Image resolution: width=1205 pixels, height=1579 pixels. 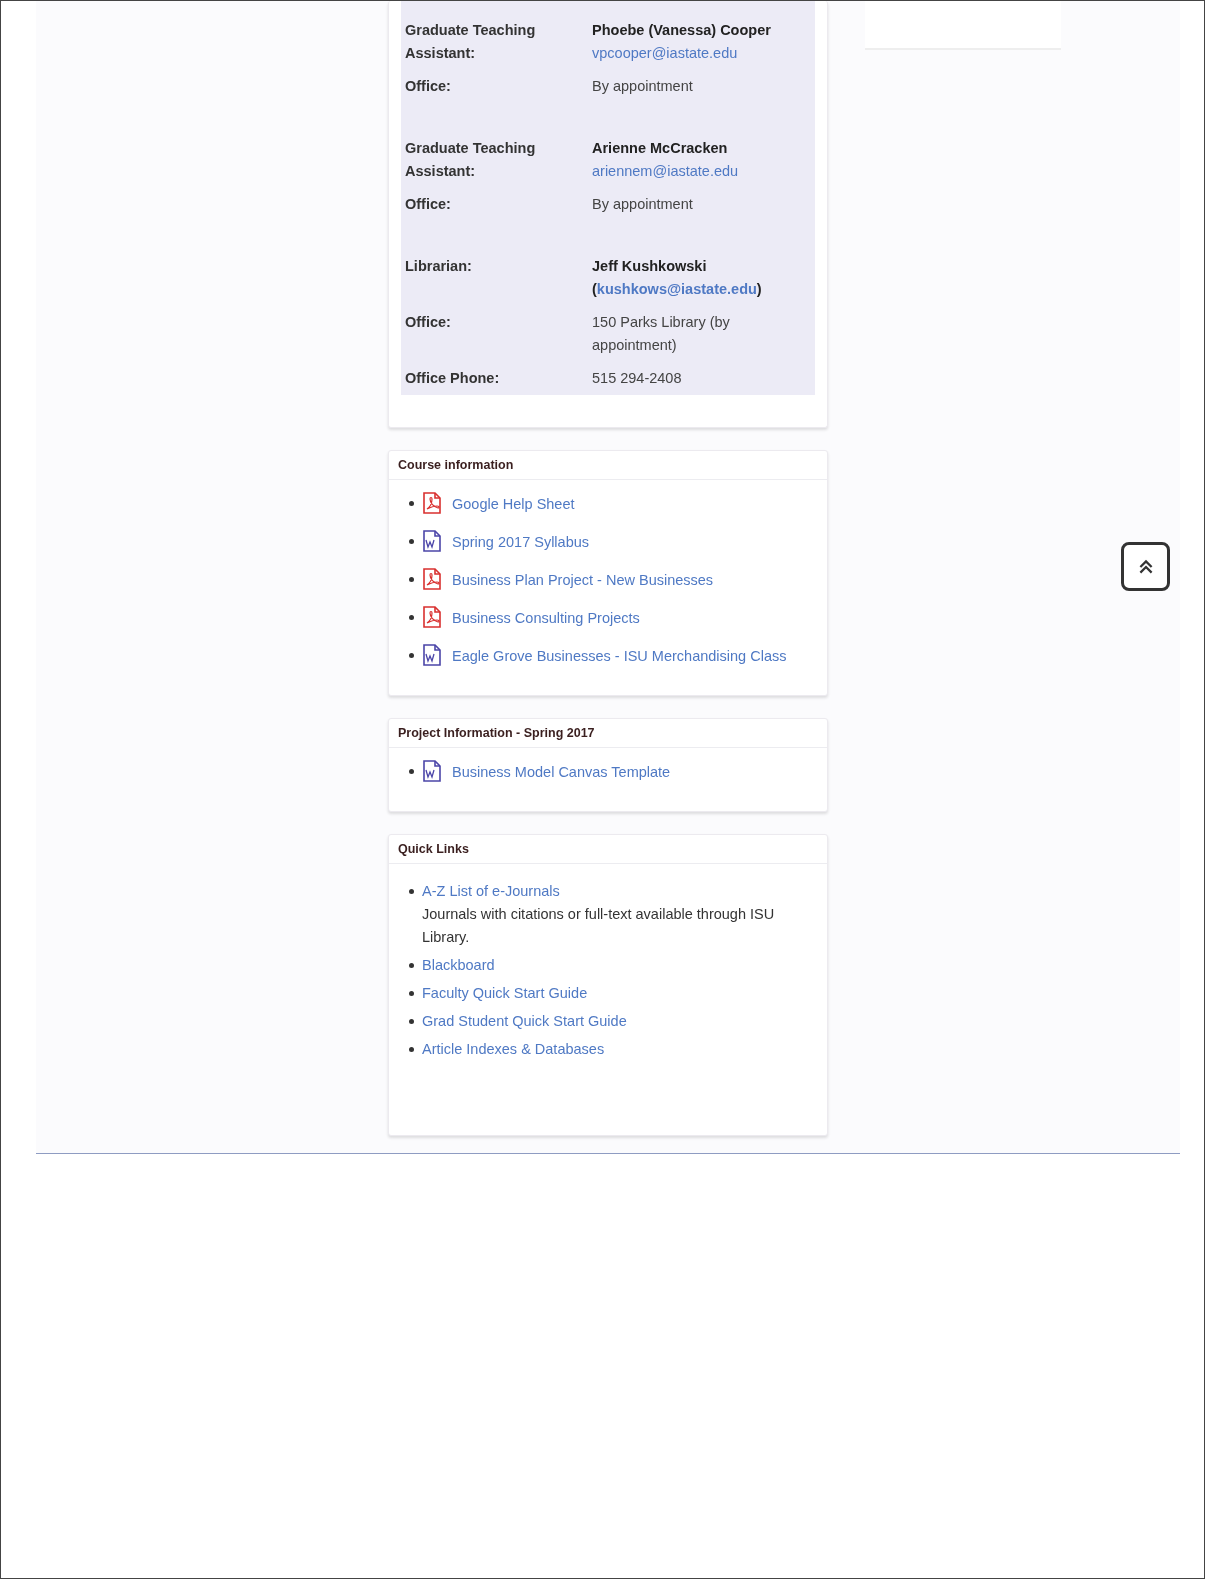 What do you see at coordinates (453, 378) in the screenshot?
I see `field-label: Office Phone:` at bounding box center [453, 378].